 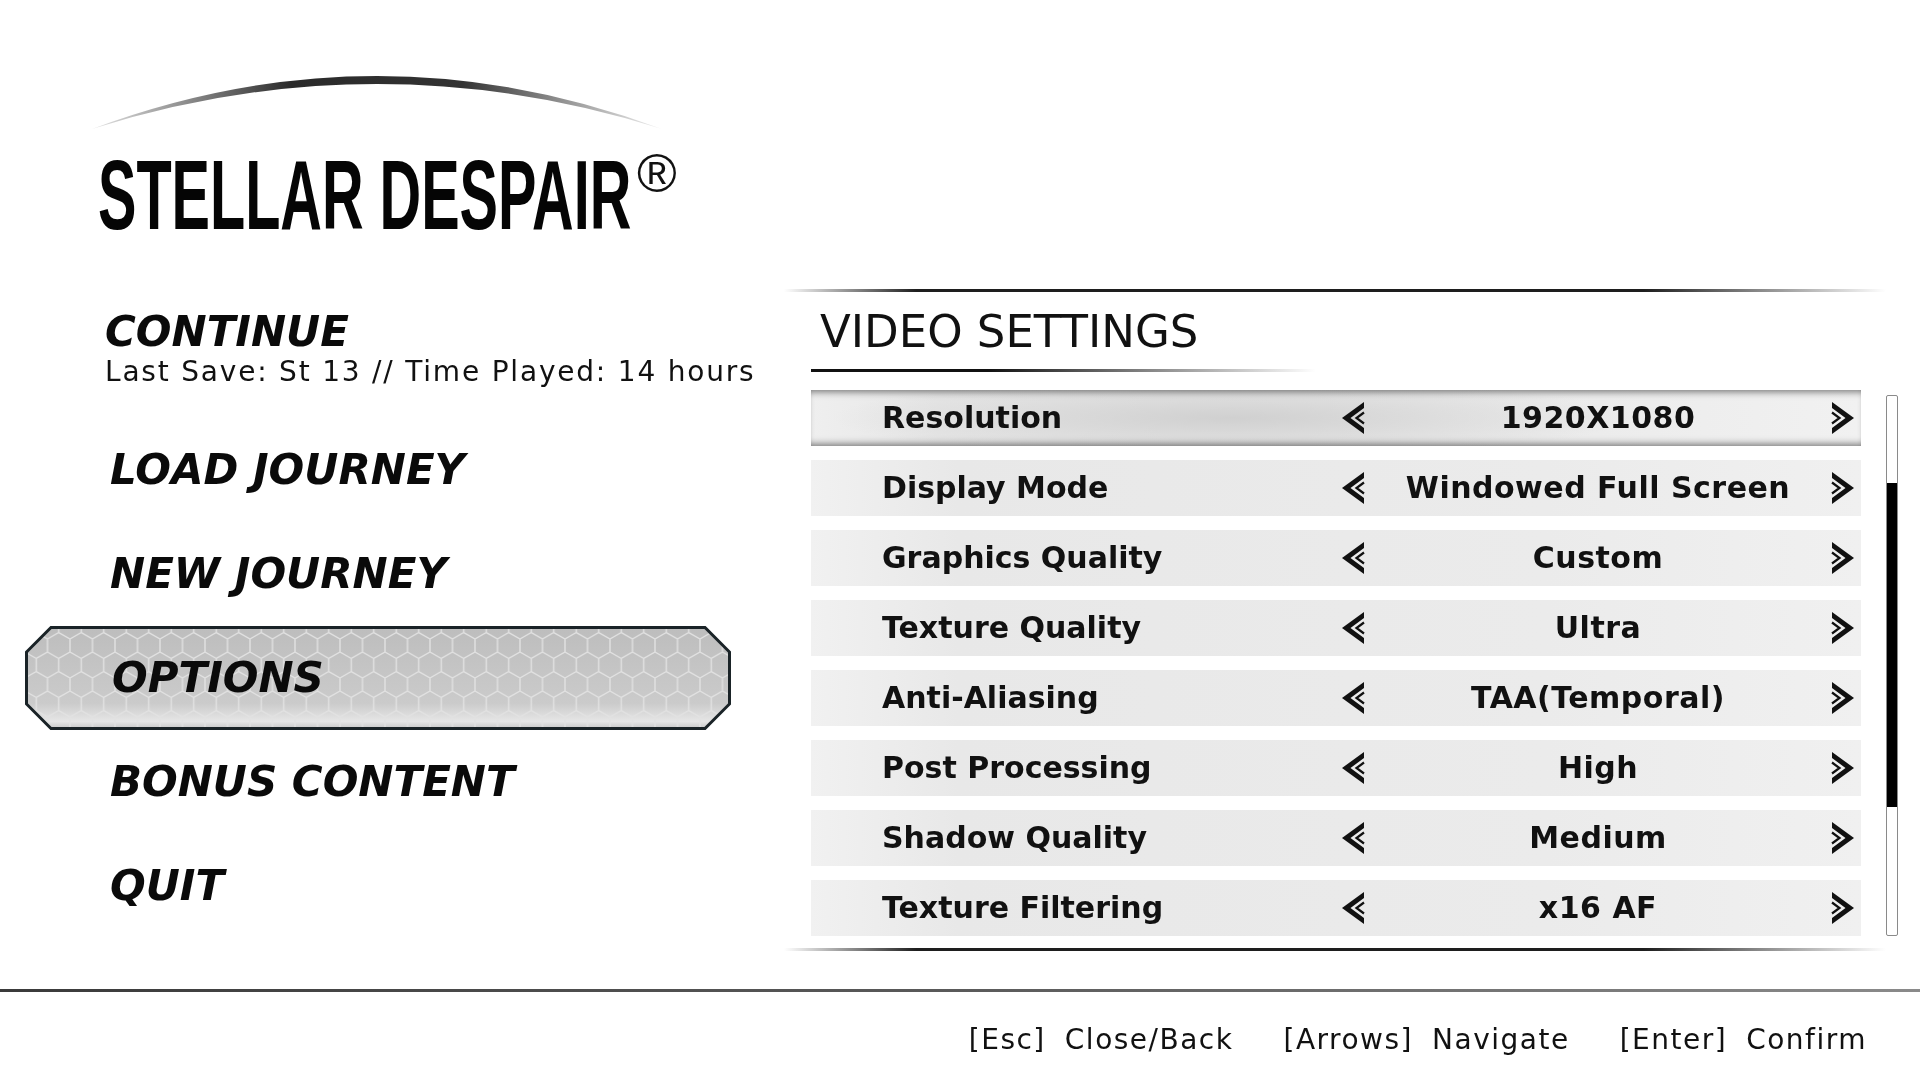 I want to click on setting-value: 1920X1080, so click(x=1598, y=418).